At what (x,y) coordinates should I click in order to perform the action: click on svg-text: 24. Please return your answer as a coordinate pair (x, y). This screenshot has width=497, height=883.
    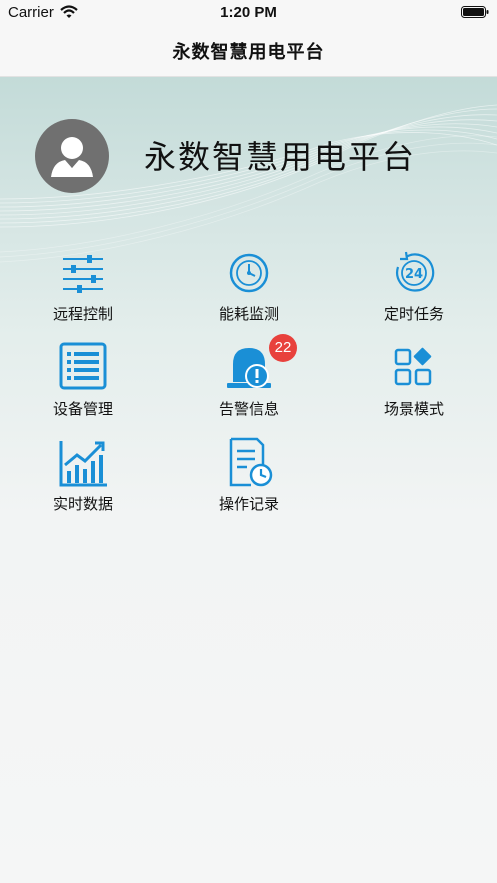
    Looking at the image, I should click on (414, 274).